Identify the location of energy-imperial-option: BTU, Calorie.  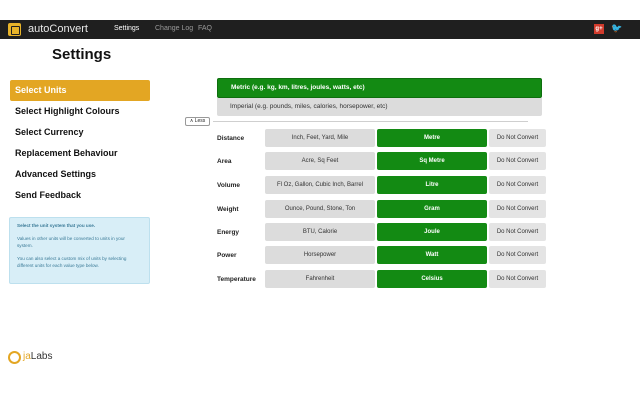
(320, 232).